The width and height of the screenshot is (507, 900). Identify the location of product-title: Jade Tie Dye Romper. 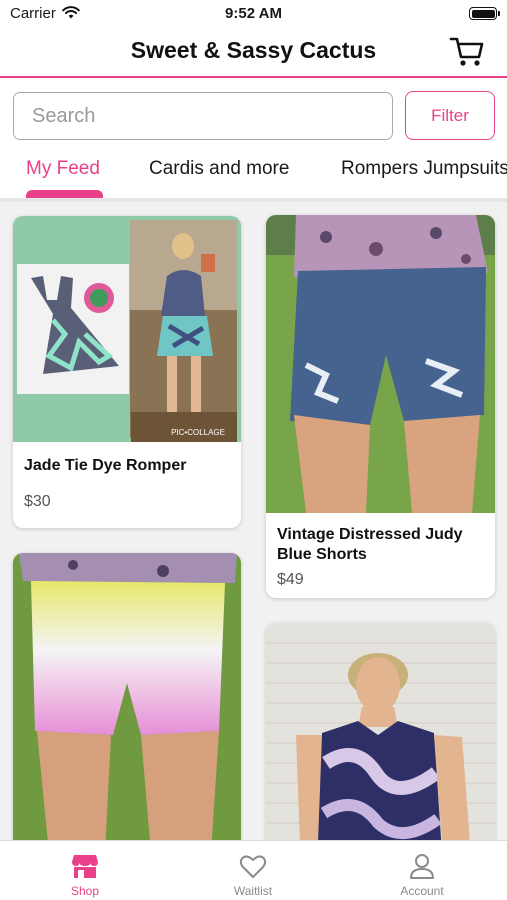
(105, 465).